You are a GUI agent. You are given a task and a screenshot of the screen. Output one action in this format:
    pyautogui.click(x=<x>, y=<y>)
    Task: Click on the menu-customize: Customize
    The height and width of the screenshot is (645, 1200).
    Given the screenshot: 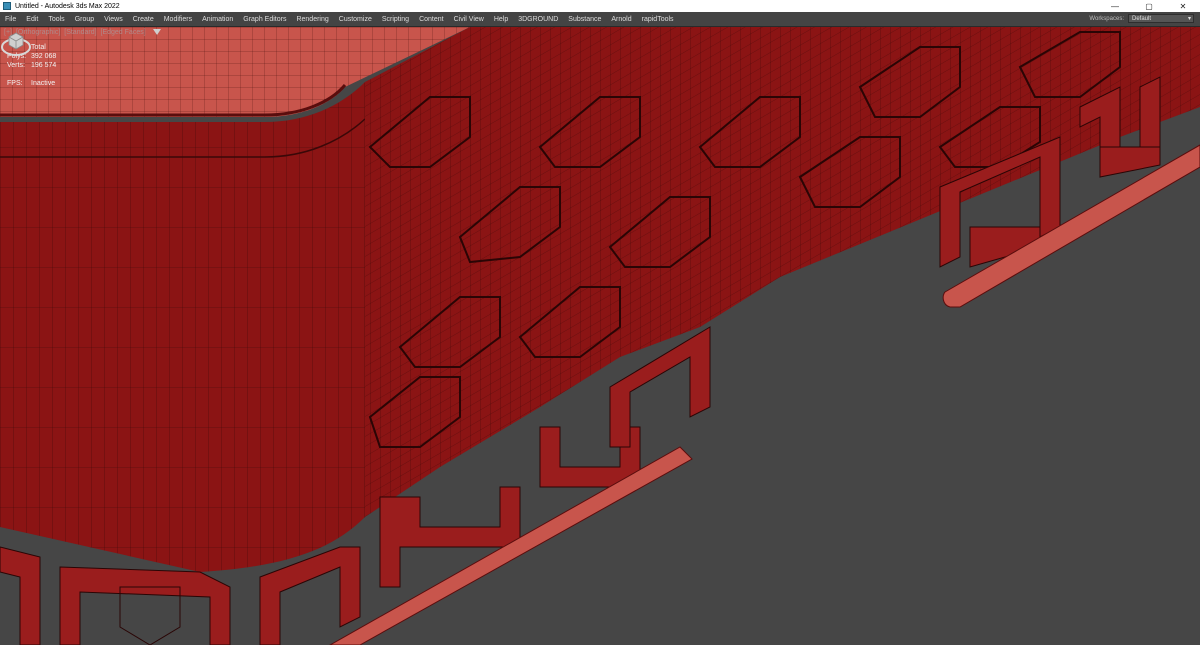 What is the action you would take?
    pyautogui.click(x=355, y=19)
    